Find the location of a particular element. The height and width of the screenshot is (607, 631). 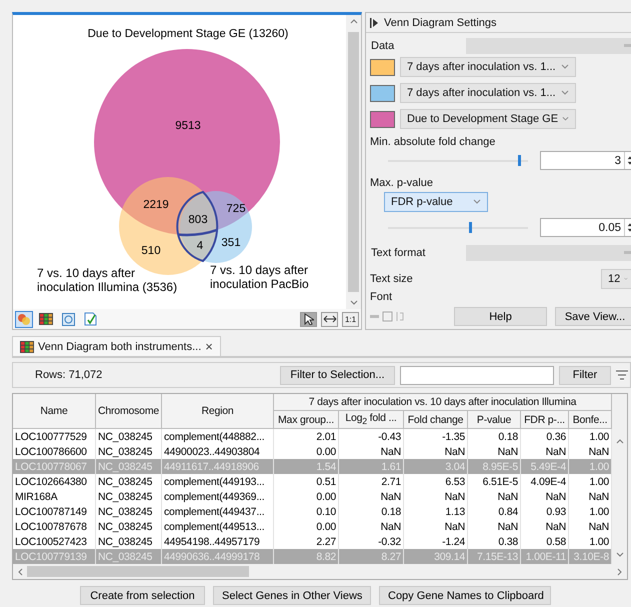

chevron-left-icon is located at coordinates (20, 572).